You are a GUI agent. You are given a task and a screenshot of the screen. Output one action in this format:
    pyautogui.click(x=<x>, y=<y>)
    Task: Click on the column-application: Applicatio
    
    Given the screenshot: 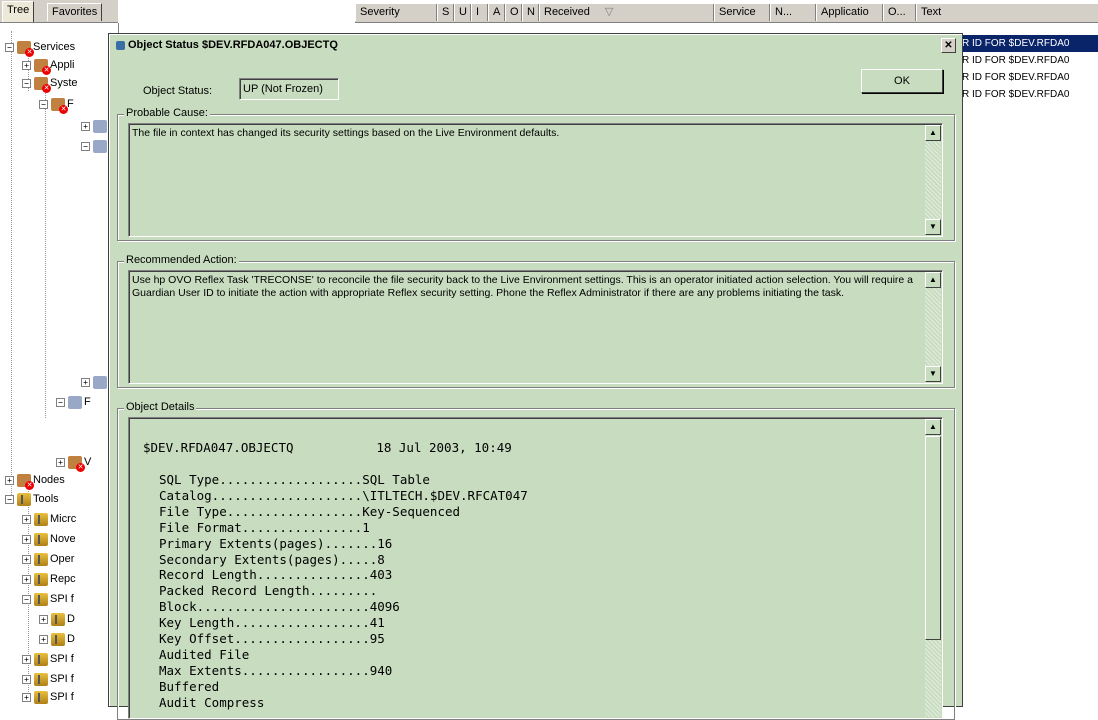 What is the action you would take?
    pyautogui.click(x=849, y=12)
    